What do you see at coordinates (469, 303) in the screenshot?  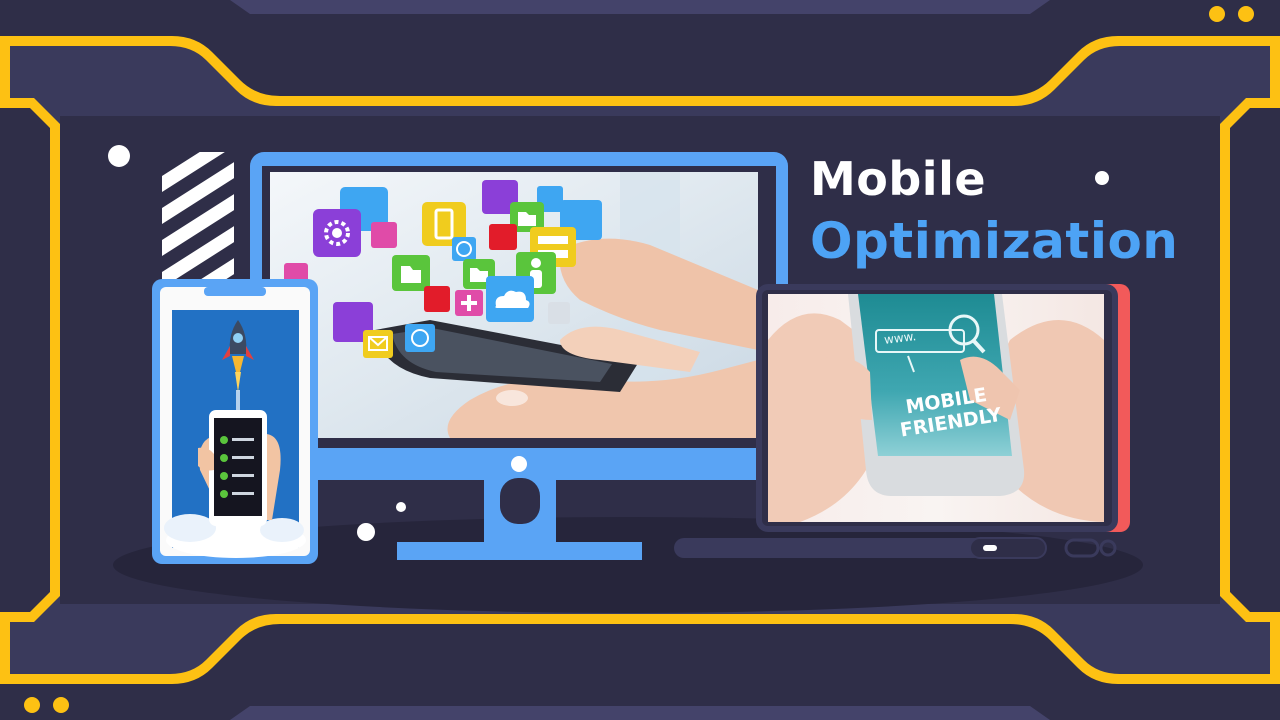 I see `plus-icon` at bounding box center [469, 303].